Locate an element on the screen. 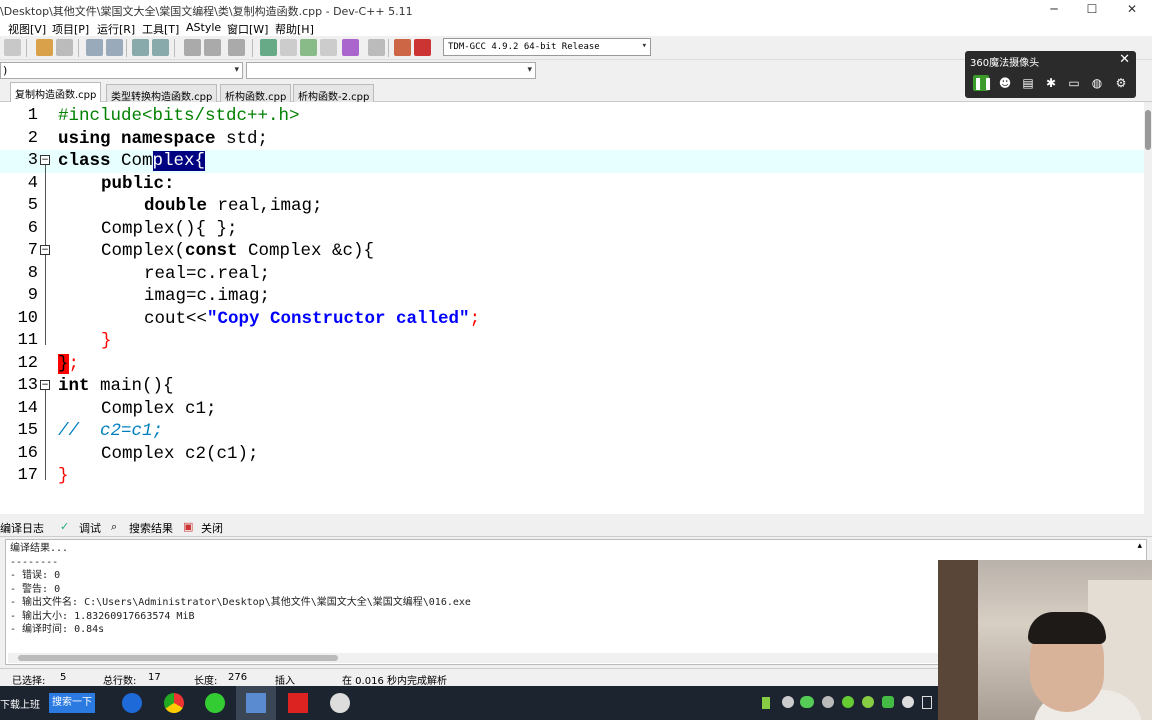  360-browser-icon is located at coordinates (215, 703).